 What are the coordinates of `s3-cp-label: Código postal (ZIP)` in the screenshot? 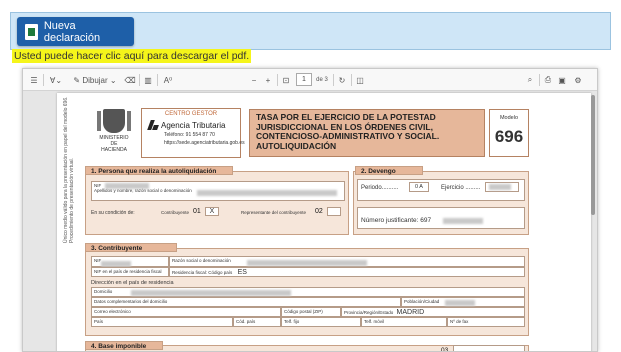 It's located at (303, 311).